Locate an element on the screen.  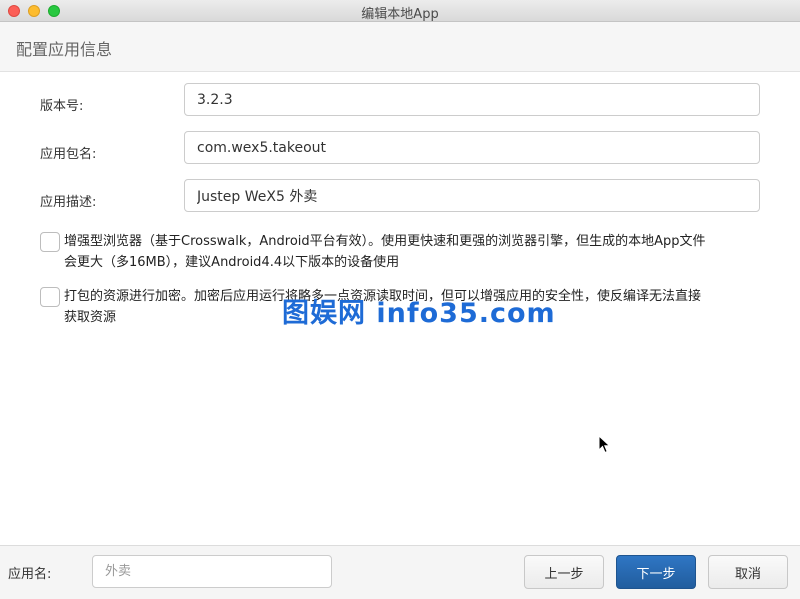
page-title: 配置应用信息 is located at coordinates (64, 49).